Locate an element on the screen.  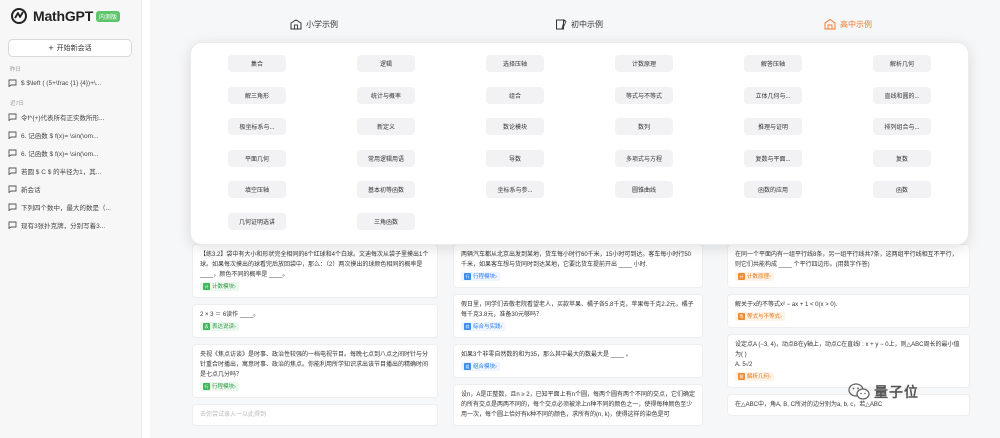
tab-label: 小学示例 is located at coordinates (322, 24).